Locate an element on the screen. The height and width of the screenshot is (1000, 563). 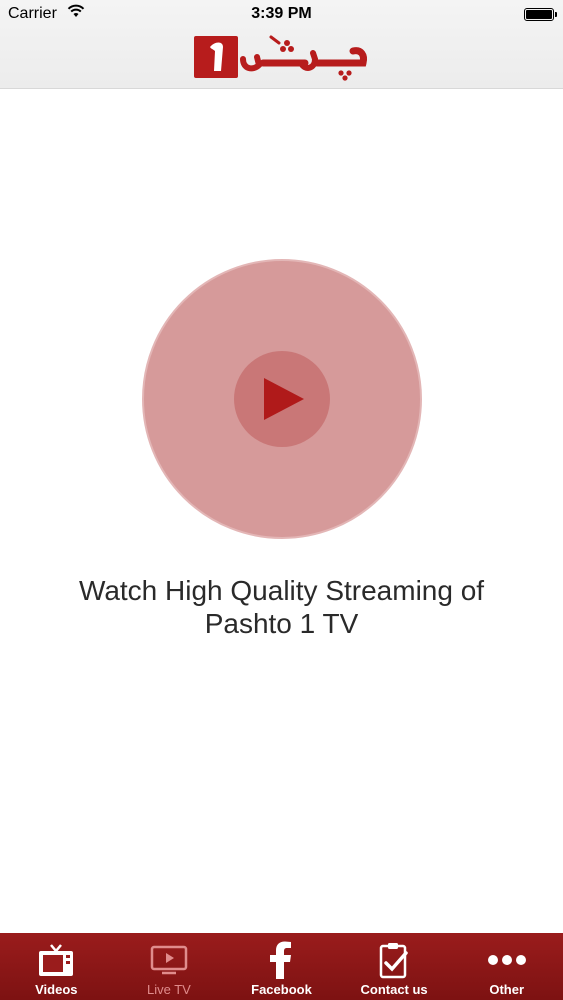
tab-facebook: Facebook is located at coordinates (281, 966).